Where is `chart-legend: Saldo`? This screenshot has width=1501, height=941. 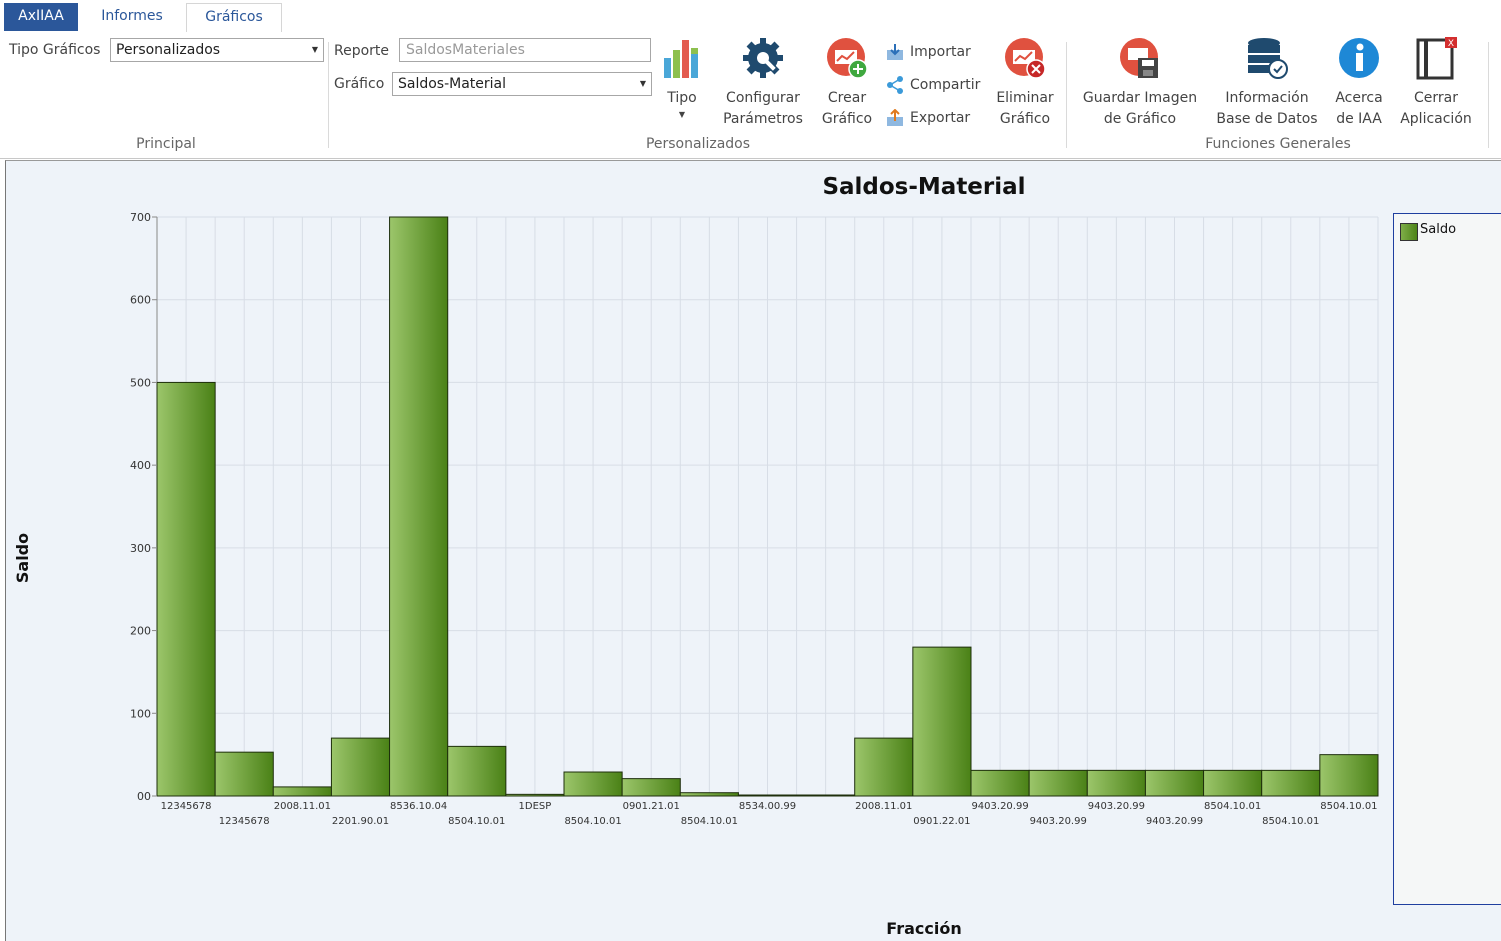 chart-legend: Saldo is located at coordinates (1447, 559).